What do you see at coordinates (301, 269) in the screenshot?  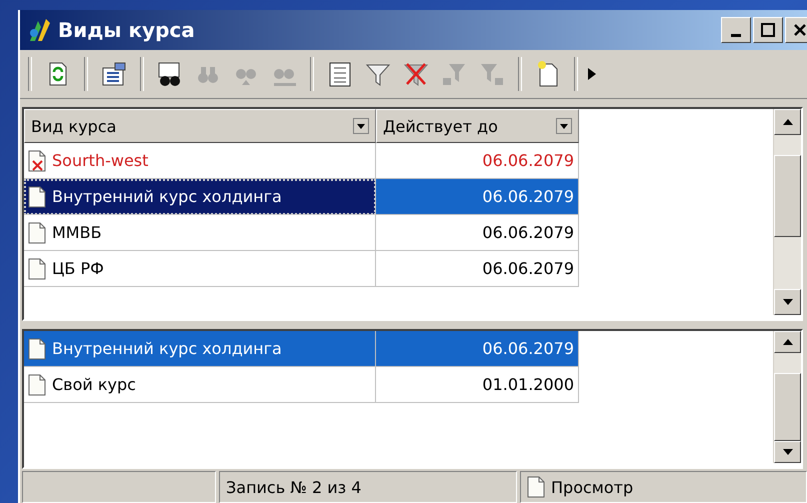 I see `table-row: ЦБ РФ 06.06.2079` at bounding box center [301, 269].